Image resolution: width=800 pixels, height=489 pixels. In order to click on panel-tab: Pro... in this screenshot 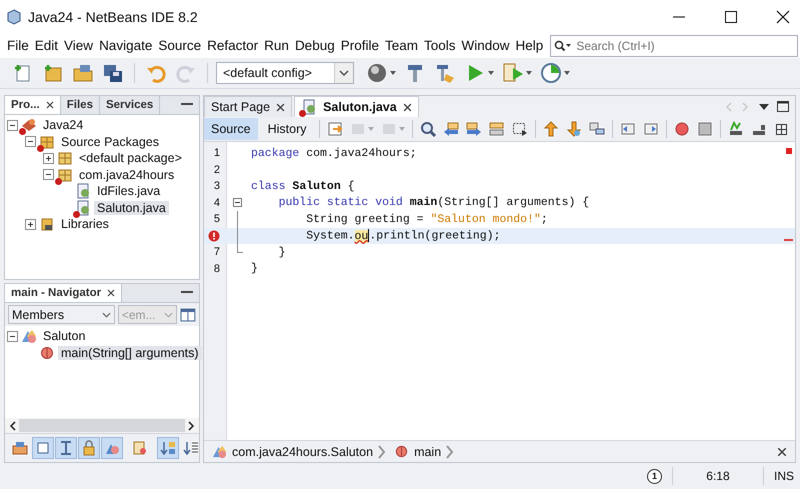, I will do `click(33, 105)`.